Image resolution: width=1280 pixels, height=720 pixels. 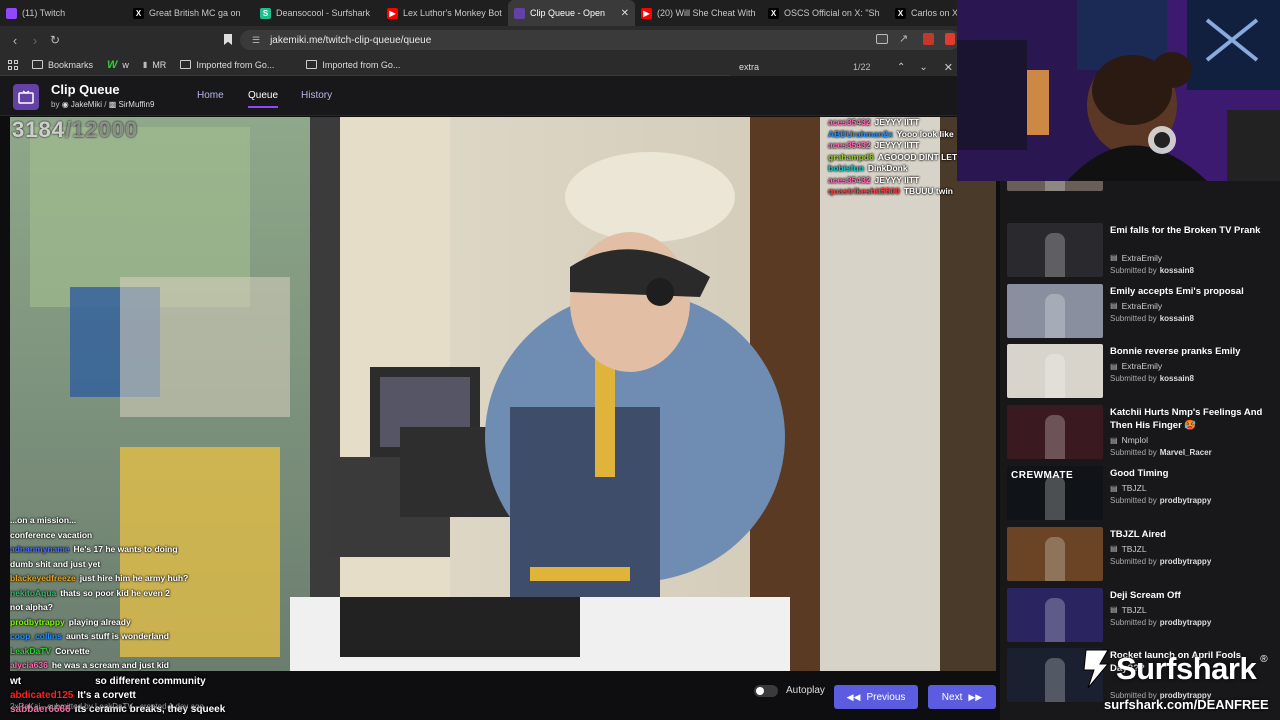 I want to click on chat-message: he was a scream and just kid, so click(x=110, y=665).